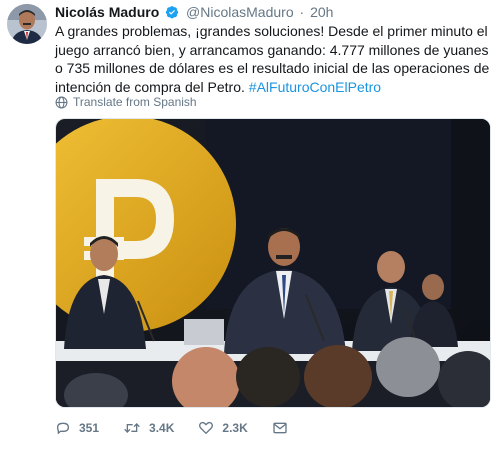 This screenshot has width=500, height=450. Describe the element at coordinates (321, 12) in the screenshot. I see `timestamp: 20h` at that location.